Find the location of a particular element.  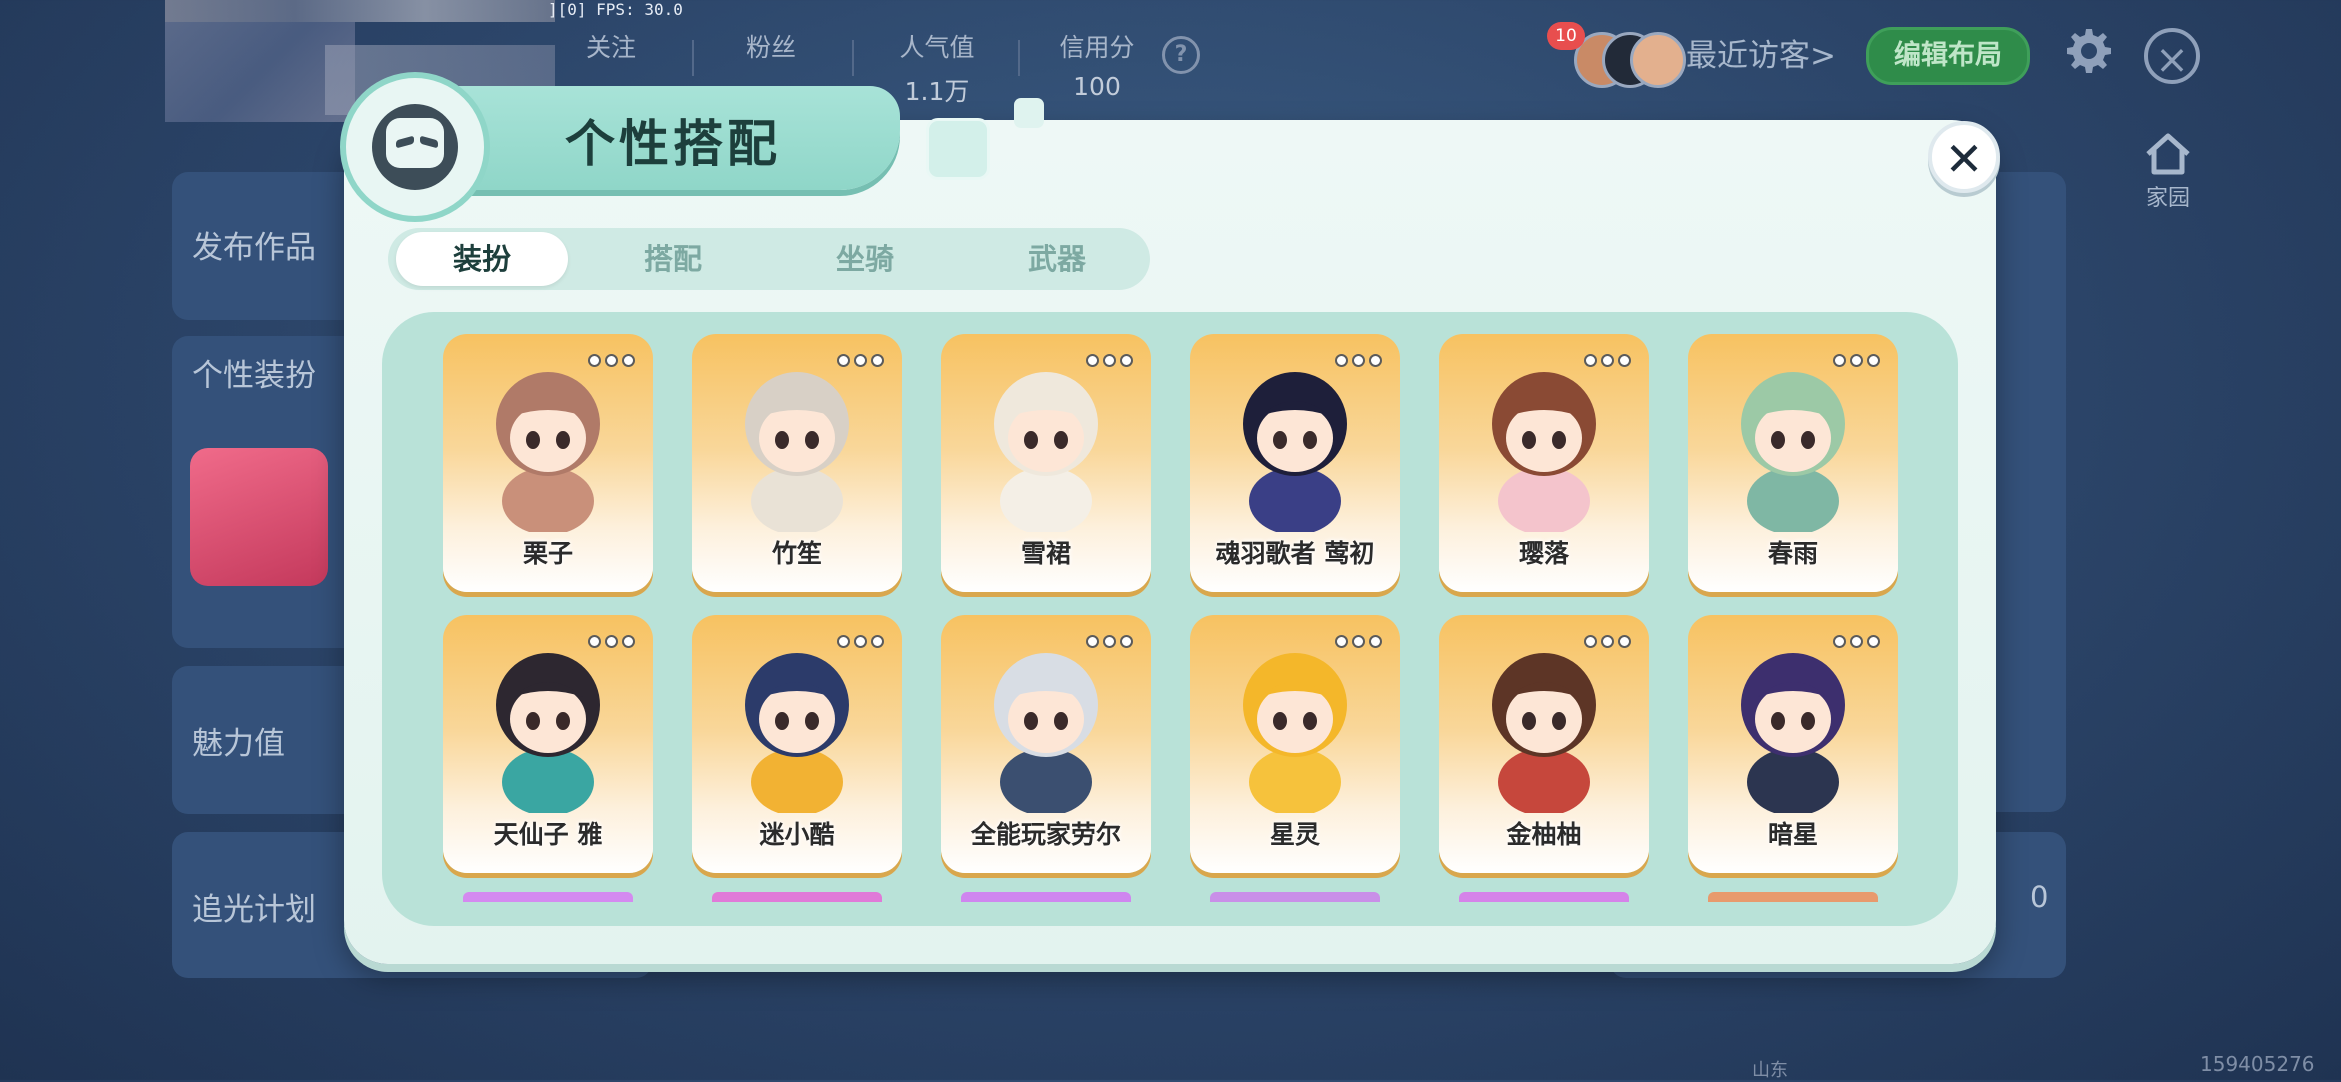

blurred-username is located at coordinates (360, 11).